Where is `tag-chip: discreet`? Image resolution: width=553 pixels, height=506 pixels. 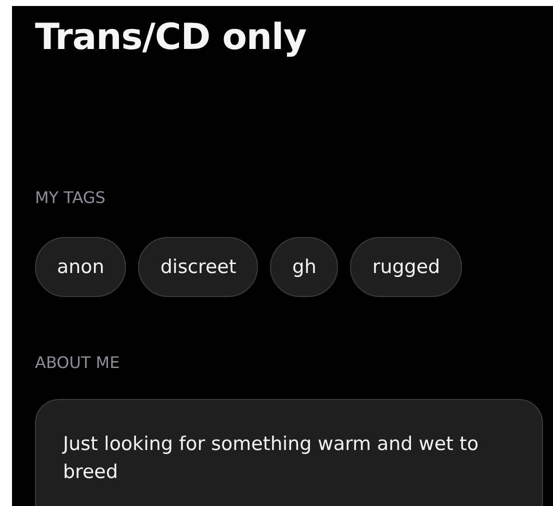 tag-chip: discreet is located at coordinates (198, 267).